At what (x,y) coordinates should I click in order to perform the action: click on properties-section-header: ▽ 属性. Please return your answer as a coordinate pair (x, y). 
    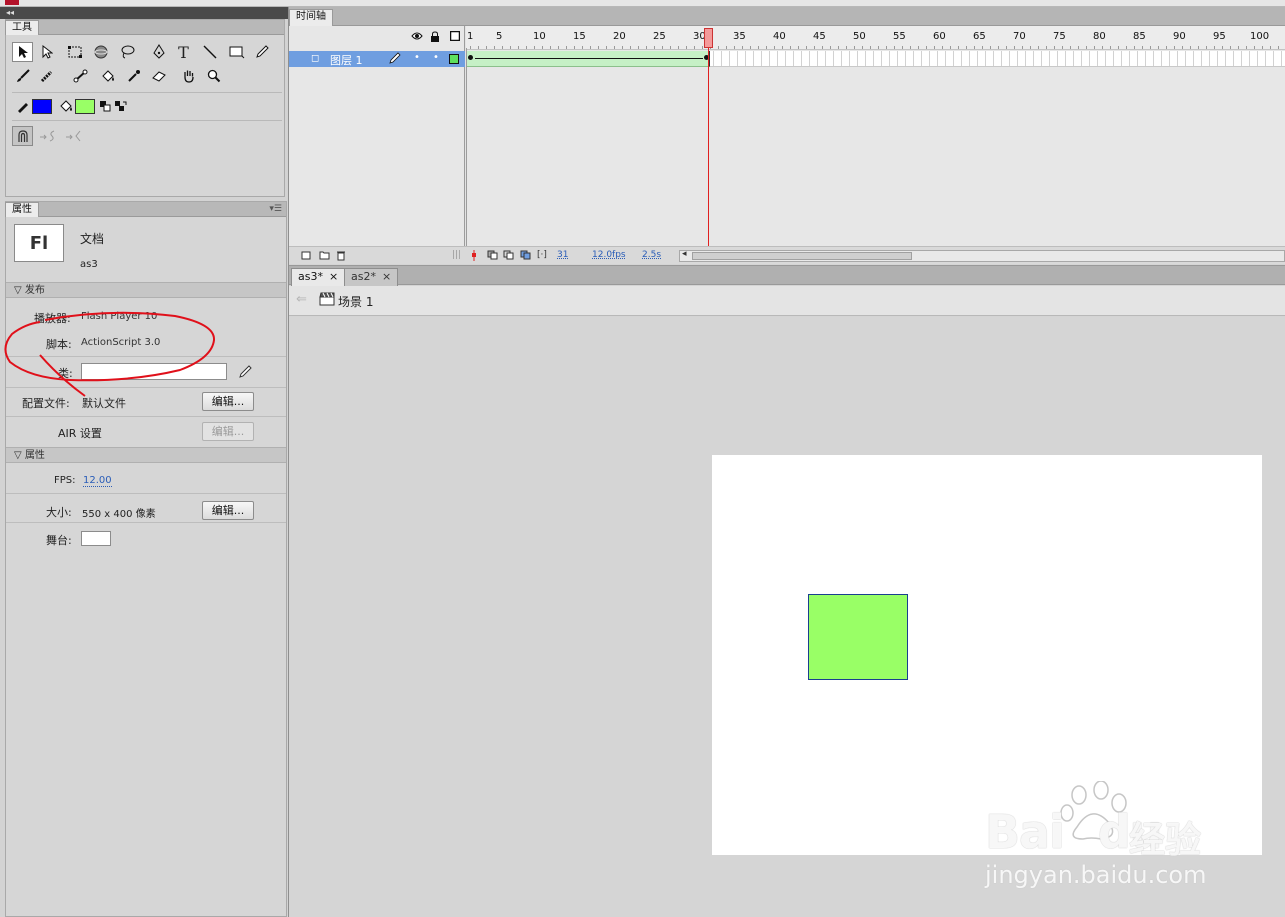
    Looking at the image, I should click on (146, 455).